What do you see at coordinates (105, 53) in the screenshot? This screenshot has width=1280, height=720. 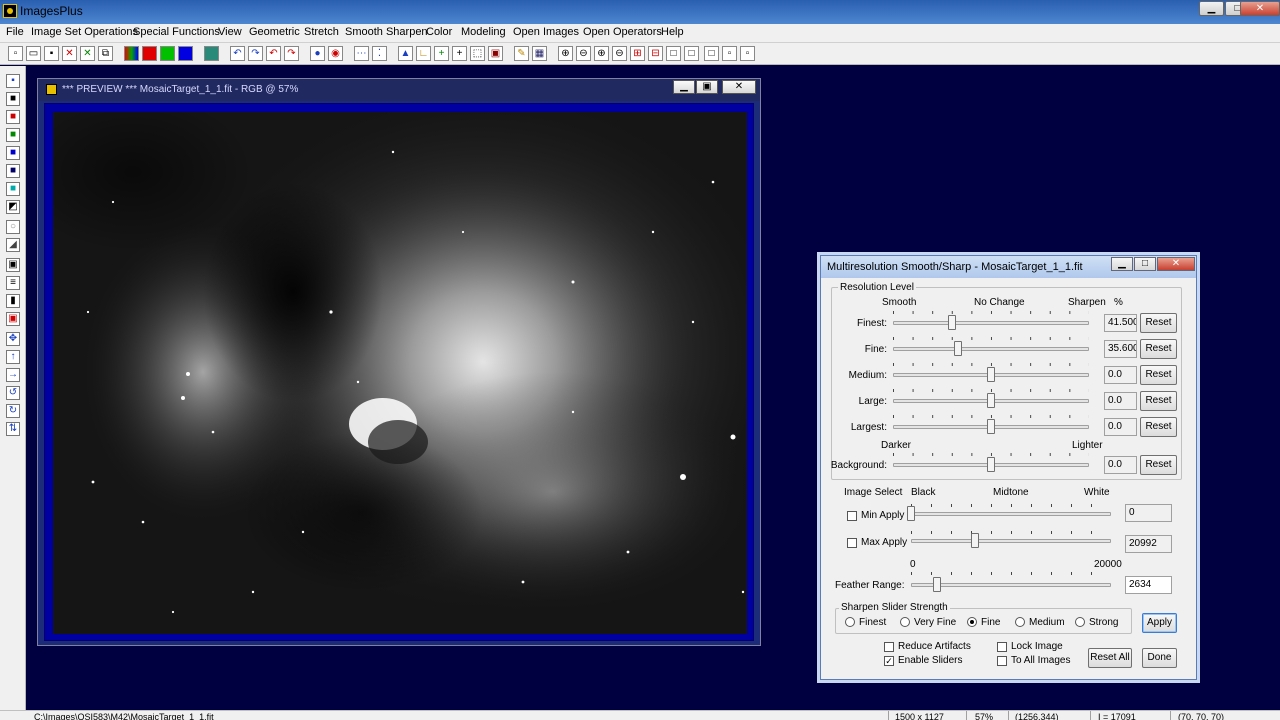 I see `copy-icon: ⧉` at bounding box center [105, 53].